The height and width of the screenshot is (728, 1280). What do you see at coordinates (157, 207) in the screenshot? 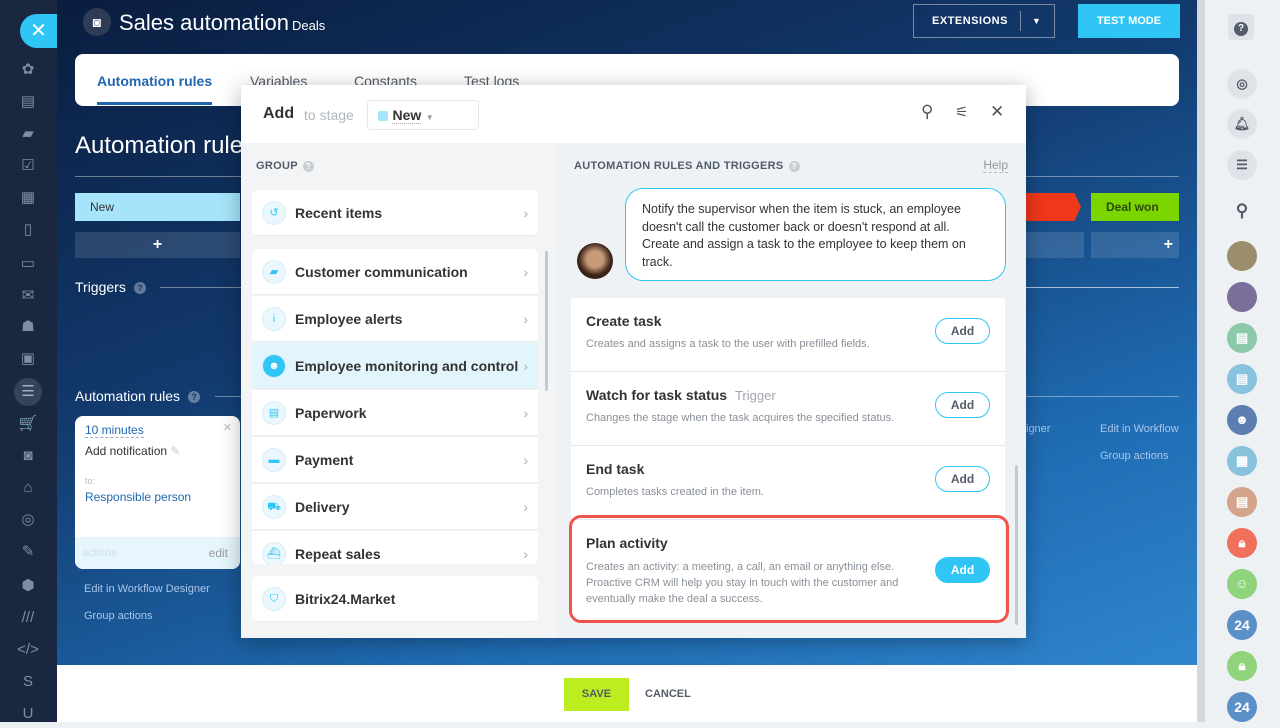
I see `stage-new: New` at bounding box center [157, 207].